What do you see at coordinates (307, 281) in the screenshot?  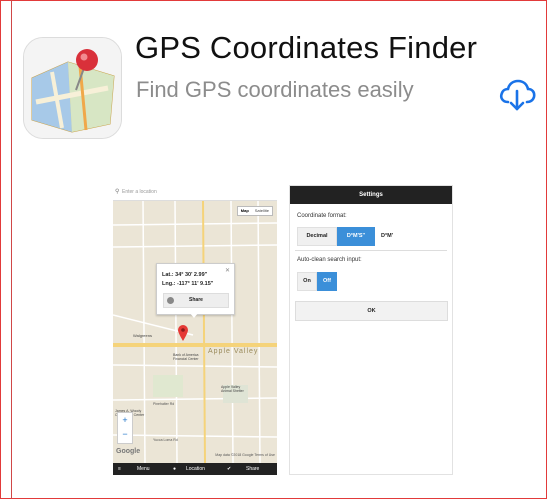 I see `autoclean-on: On` at bounding box center [307, 281].